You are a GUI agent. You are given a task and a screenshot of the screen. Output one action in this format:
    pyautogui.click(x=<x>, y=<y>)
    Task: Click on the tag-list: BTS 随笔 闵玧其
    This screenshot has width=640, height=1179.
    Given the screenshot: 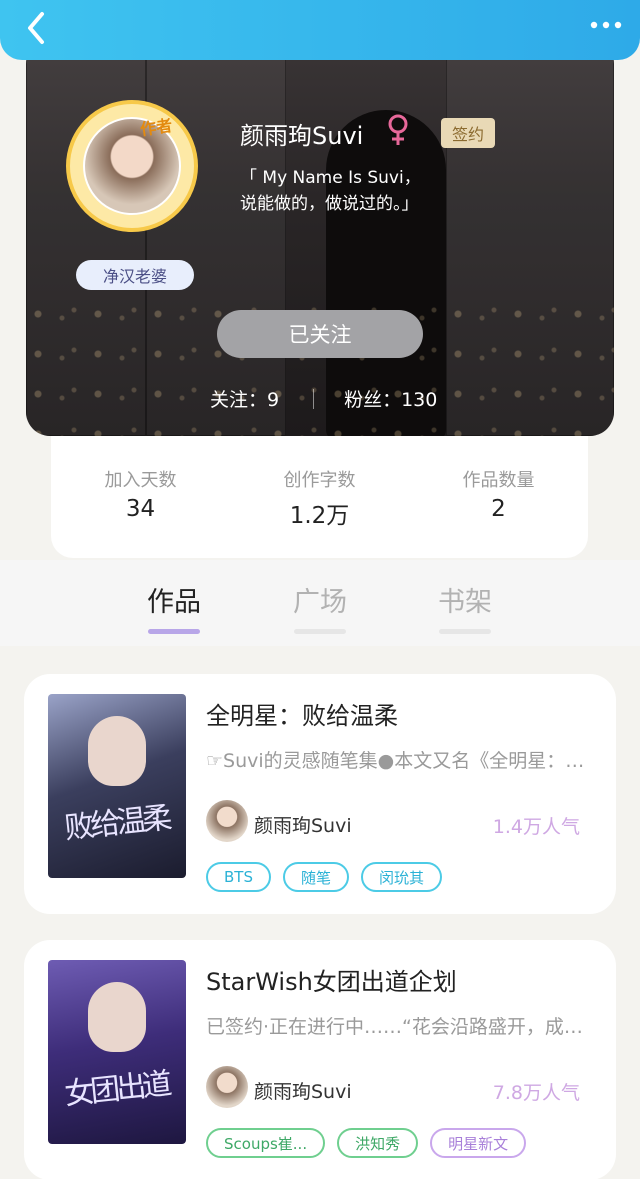 What is the action you would take?
    pyautogui.click(x=324, y=877)
    